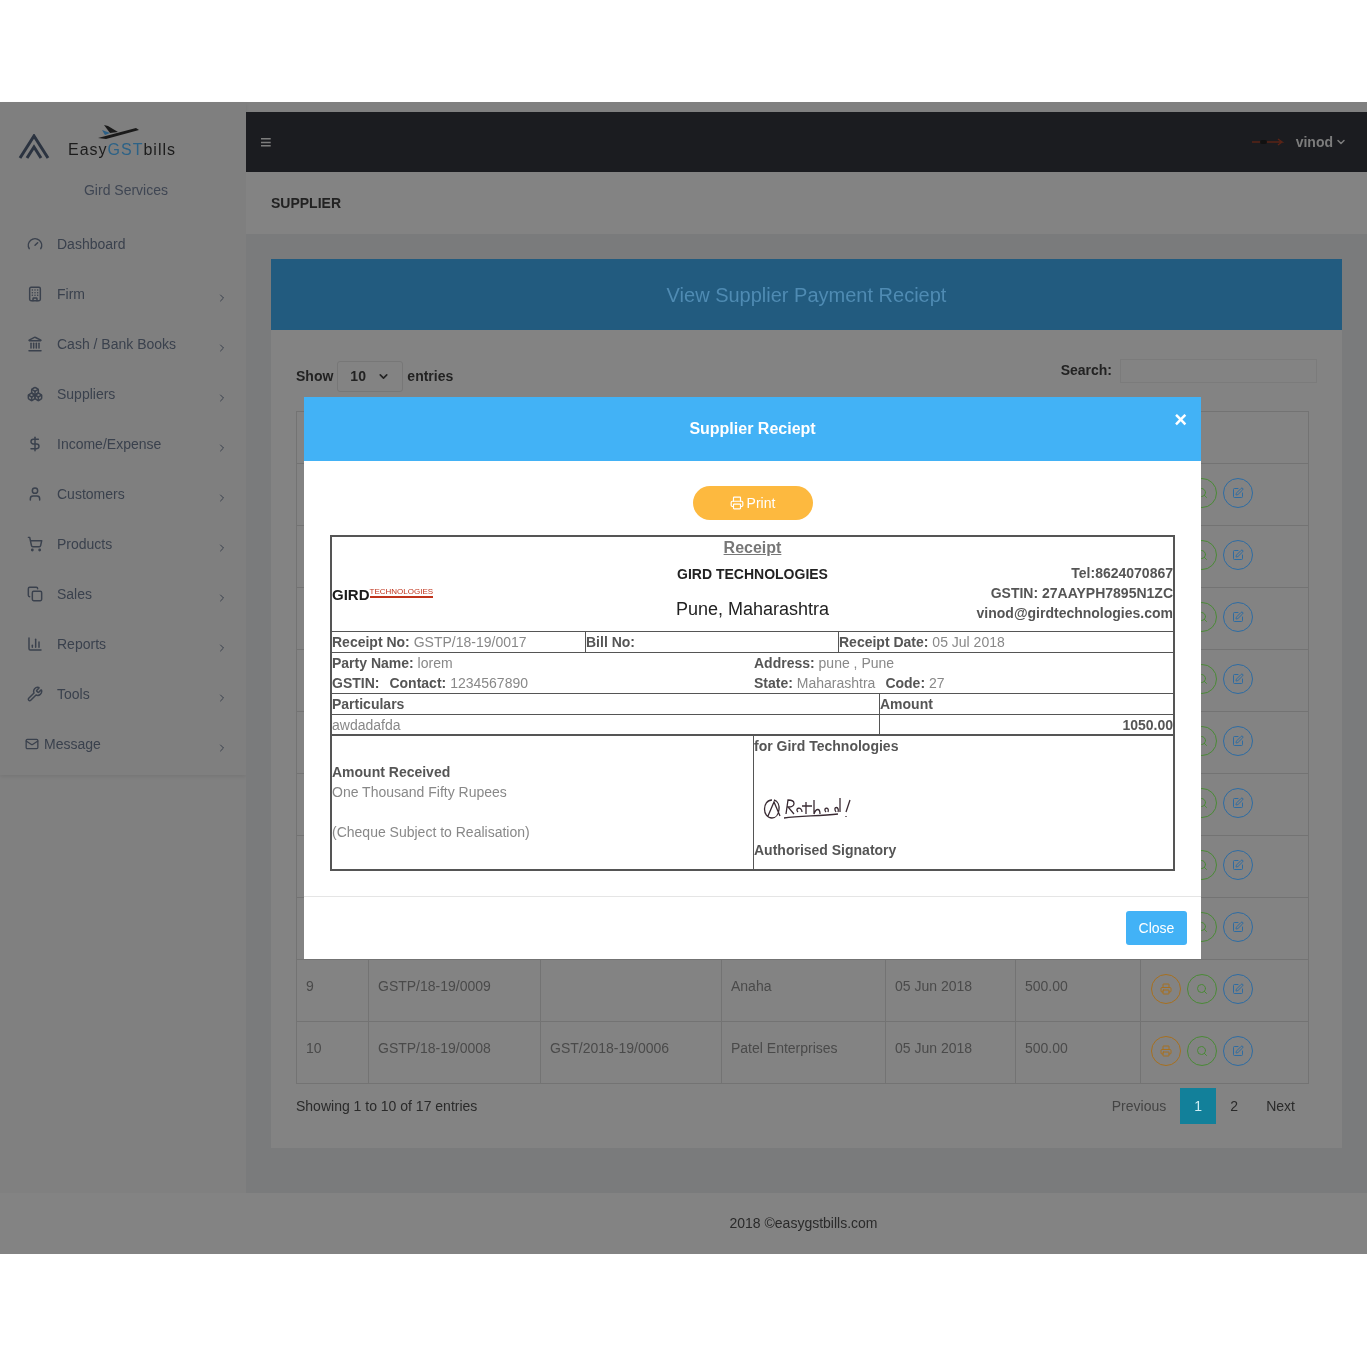  I want to click on table-cell: Anaha, so click(804, 990).